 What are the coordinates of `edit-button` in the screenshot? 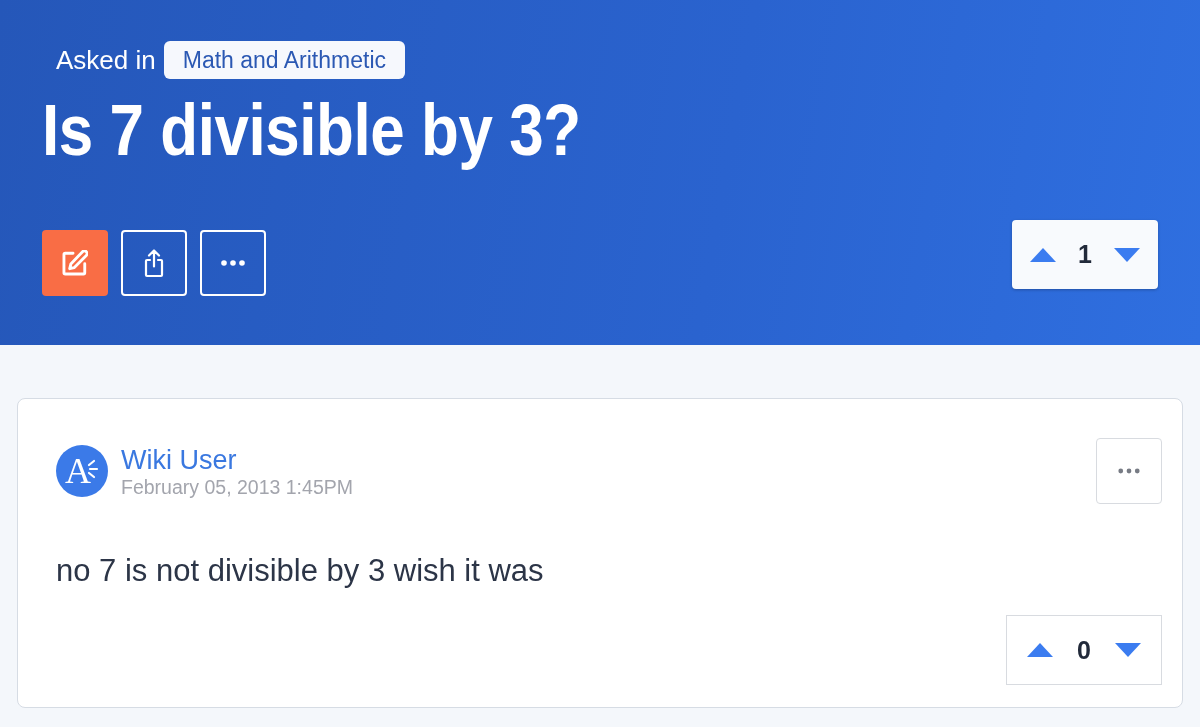 It's located at (75, 263).